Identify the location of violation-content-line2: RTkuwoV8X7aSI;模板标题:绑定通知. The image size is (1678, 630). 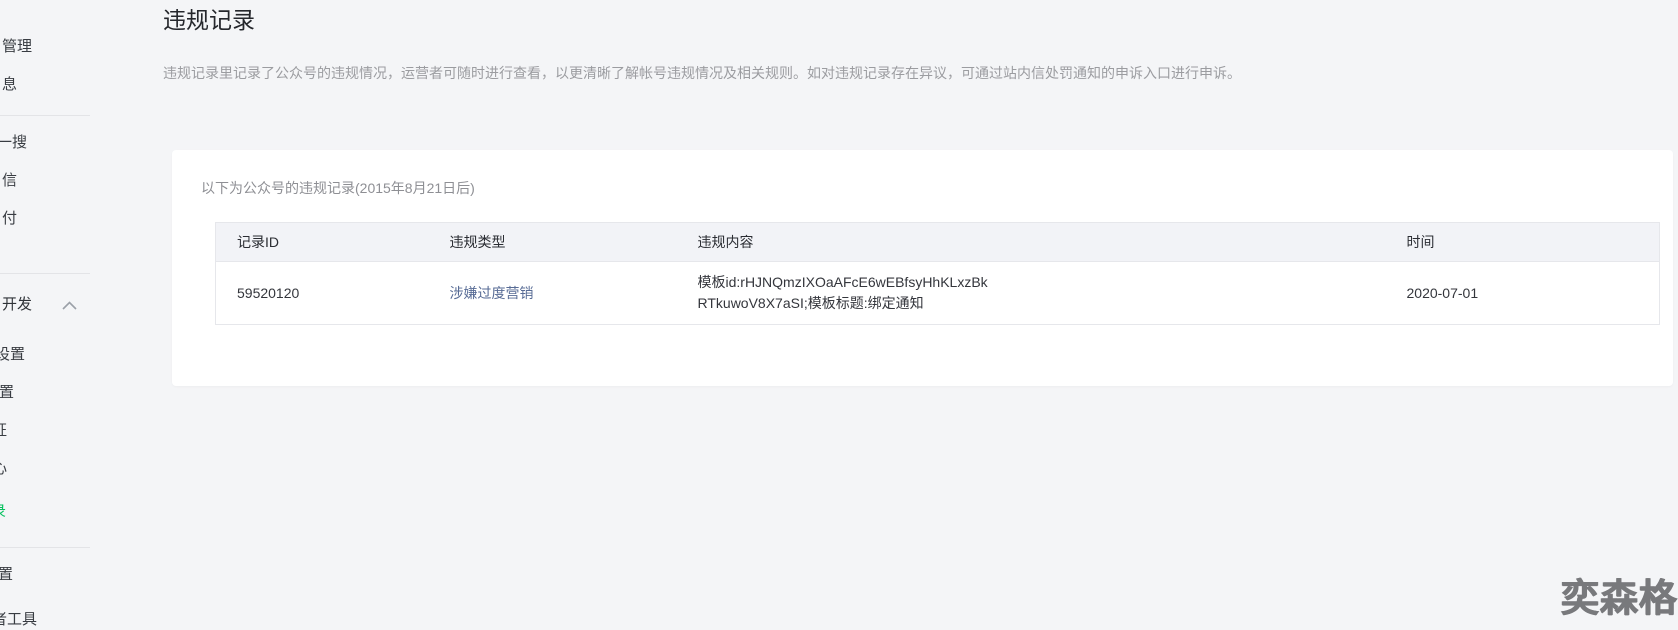
(810, 303).